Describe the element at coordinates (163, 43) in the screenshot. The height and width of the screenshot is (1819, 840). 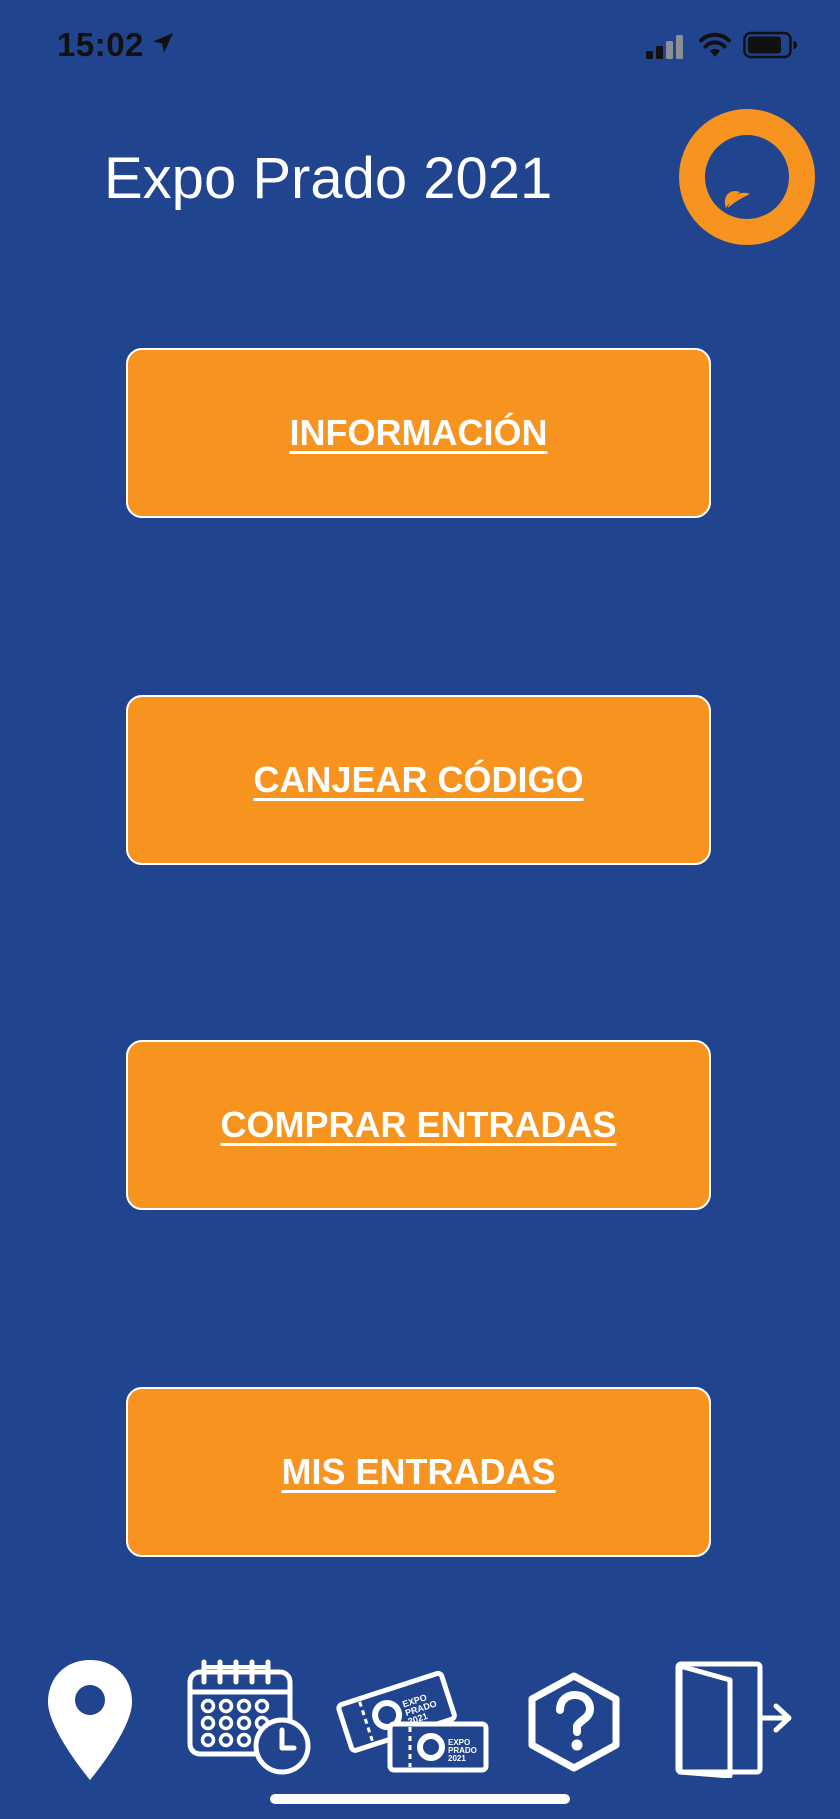
I see `location-arrow-icon` at that location.